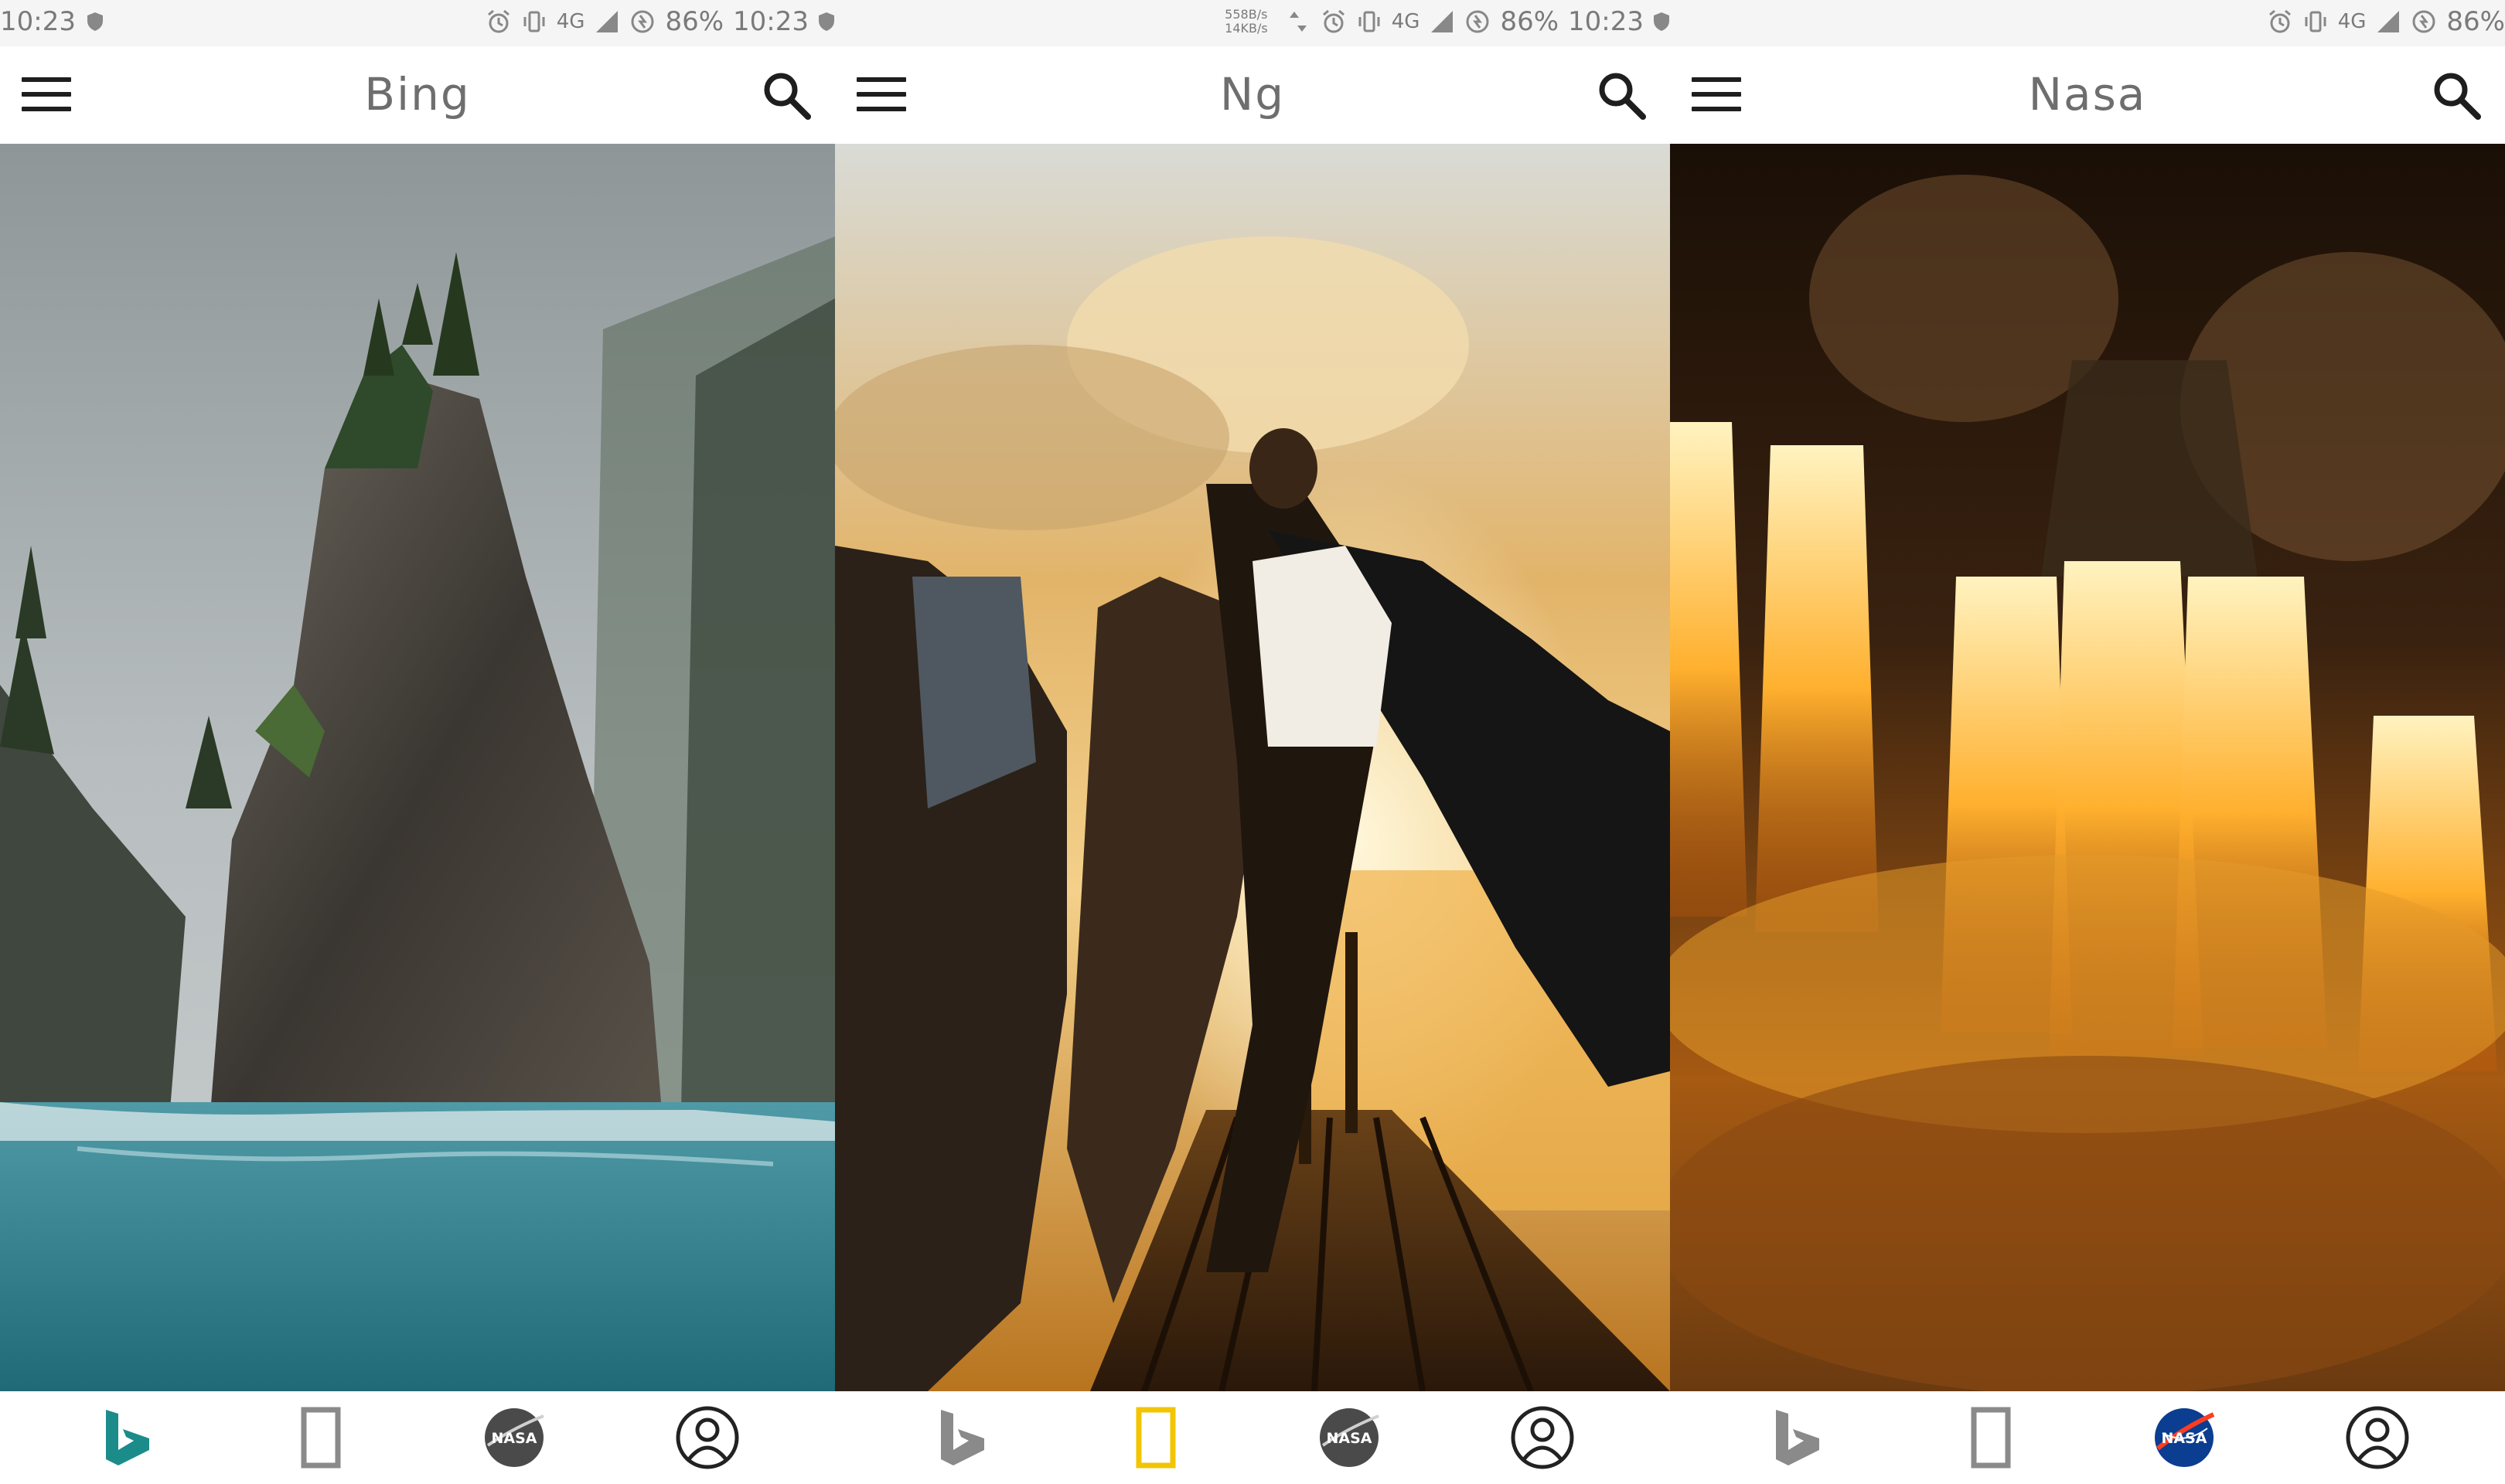  What do you see at coordinates (771, 21) in the screenshot?
I see `status-time-right: 10:23` at bounding box center [771, 21].